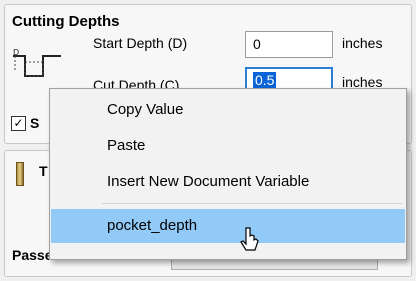 The height and width of the screenshot is (281, 416). Describe the element at coordinates (289, 44) in the screenshot. I see `start-depth-input: 0` at that location.